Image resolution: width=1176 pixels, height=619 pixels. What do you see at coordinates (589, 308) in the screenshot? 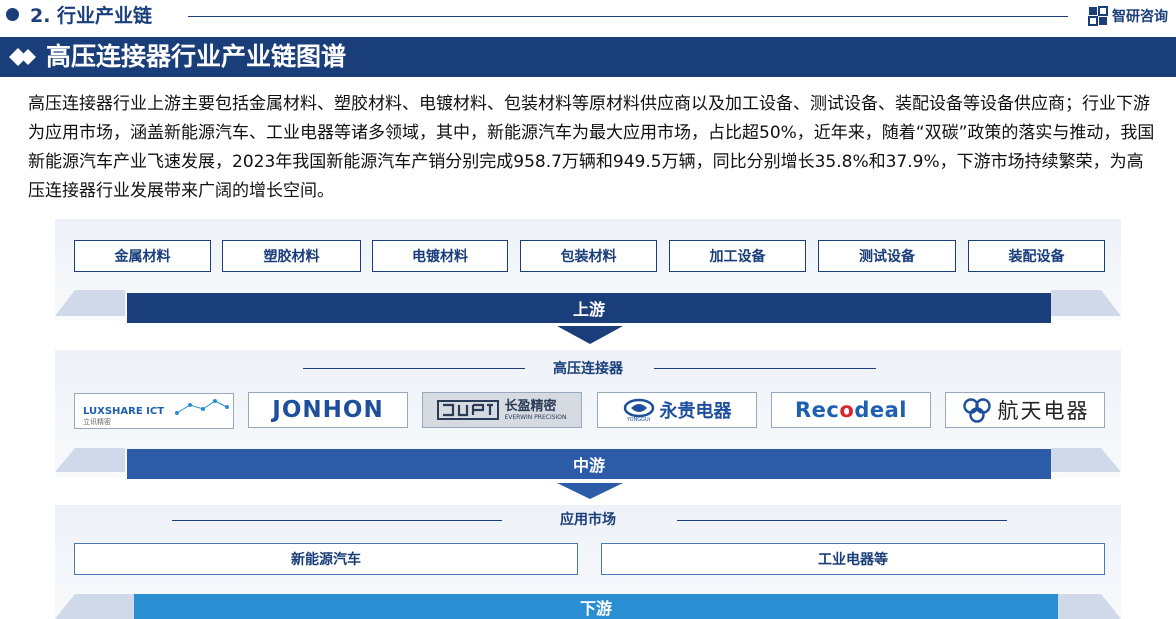
I see `upstream-bar: 上游` at bounding box center [589, 308].